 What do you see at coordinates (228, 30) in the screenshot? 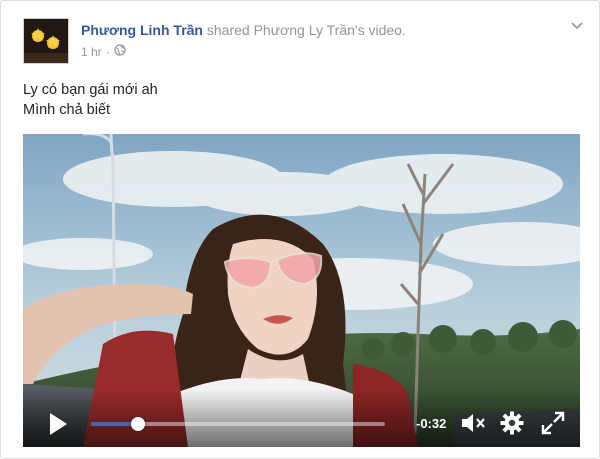
I see `shared-text: shared` at bounding box center [228, 30].